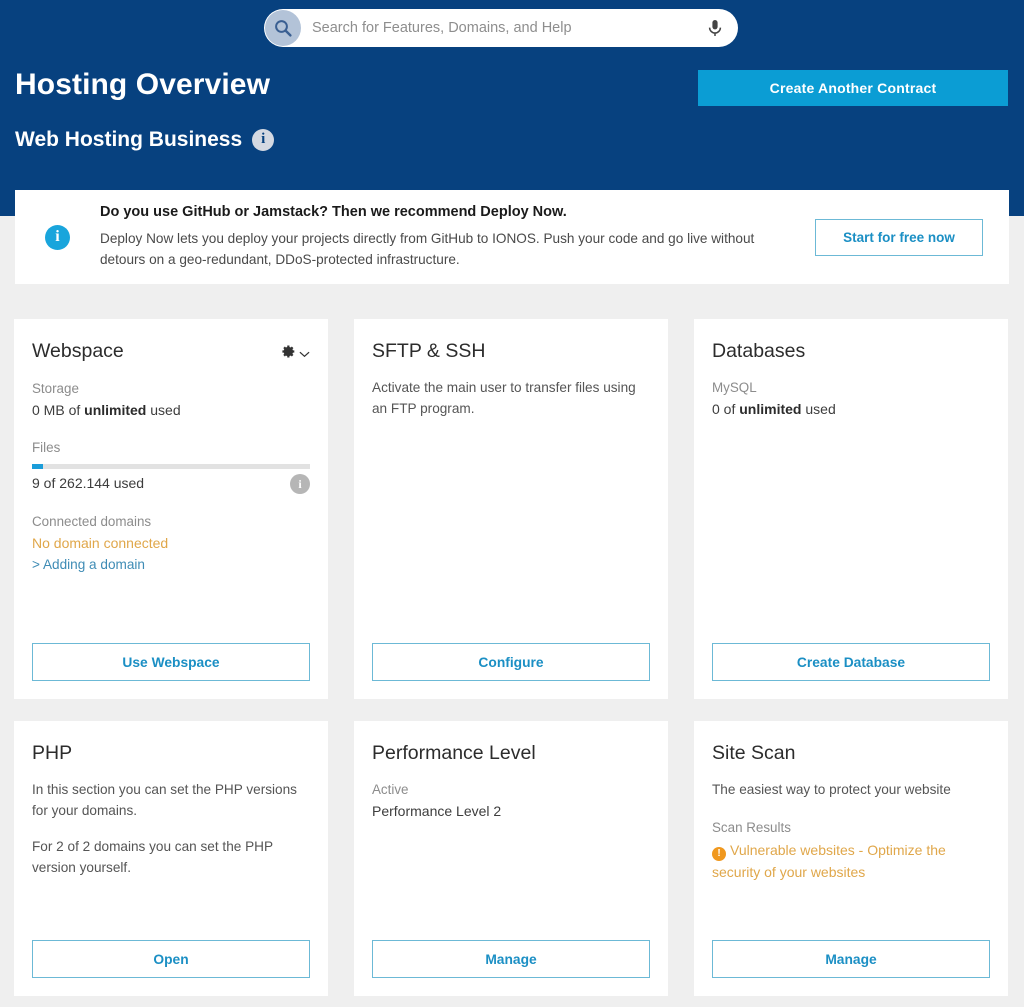  What do you see at coordinates (171, 959) in the screenshot?
I see `open-button: Open` at bounding box center [171, 959].